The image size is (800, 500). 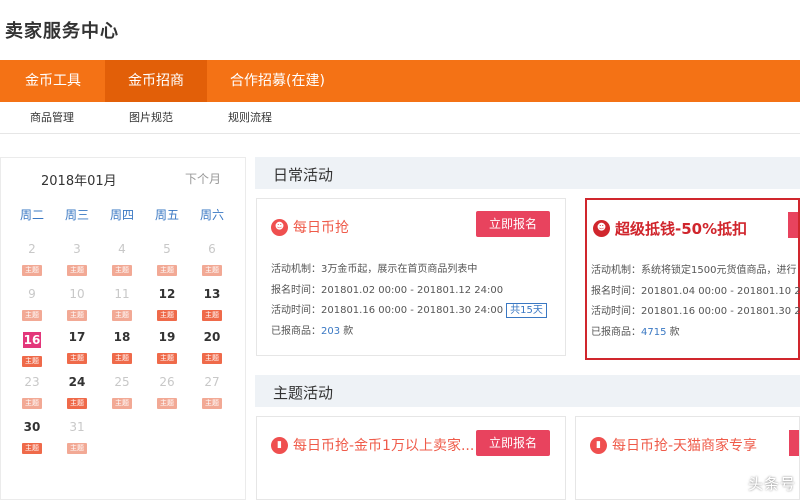 What do you see at coordinates (212, 304) in the screenshot?
I see `calendar-day: 13 主题` at bounding box center [212, 304].